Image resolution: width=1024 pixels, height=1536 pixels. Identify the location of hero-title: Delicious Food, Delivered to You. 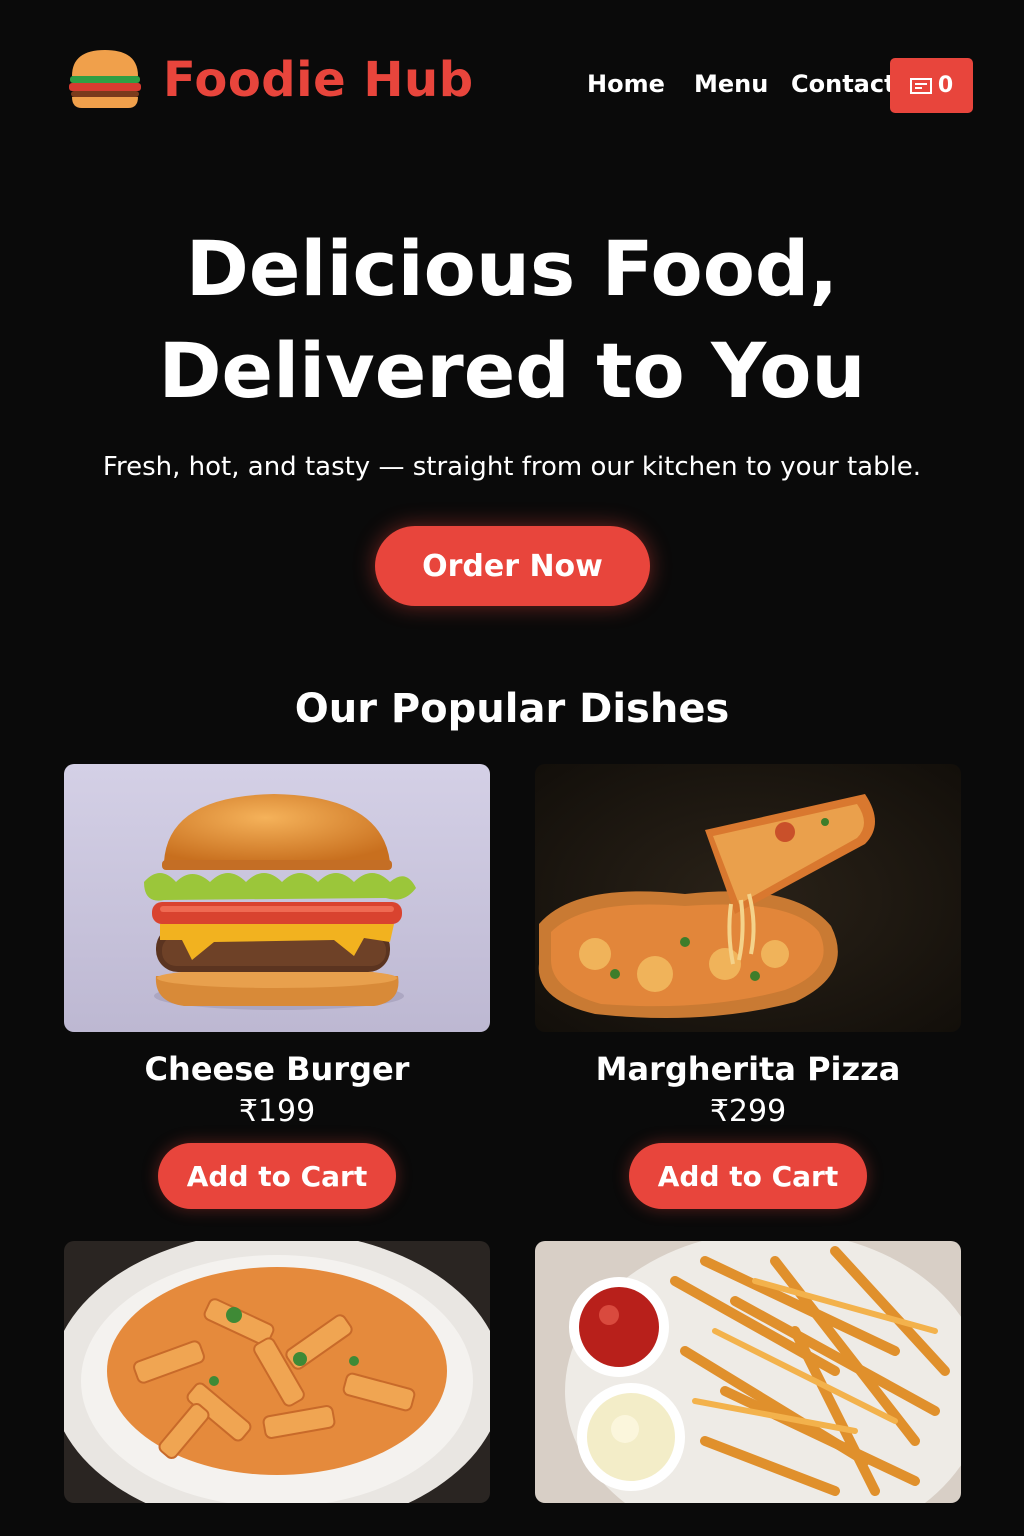
(512, 320).